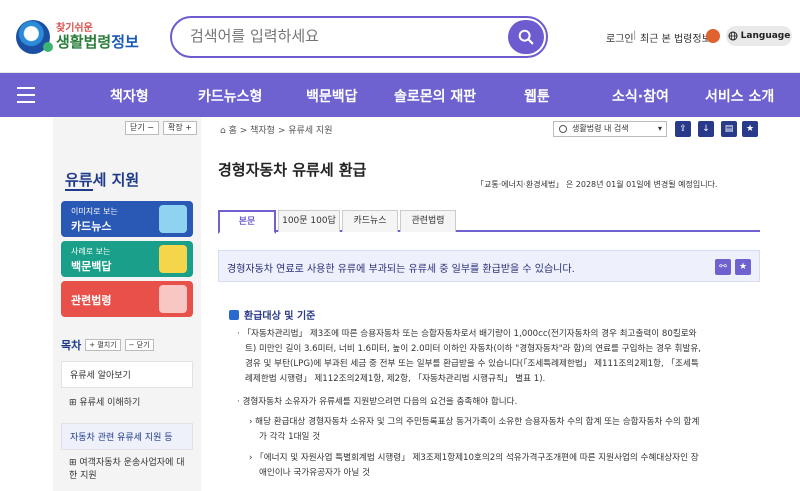 The width and height of the screenshot is (800, 491). What do you see at coordinates (142, 128) in the screenshot?
I see `sidebar-collapse-button: 닫기 −` at bounding box center [142, 128].